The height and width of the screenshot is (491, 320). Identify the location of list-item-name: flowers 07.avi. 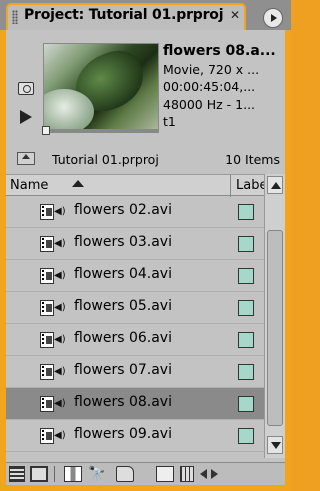
(123, 370).